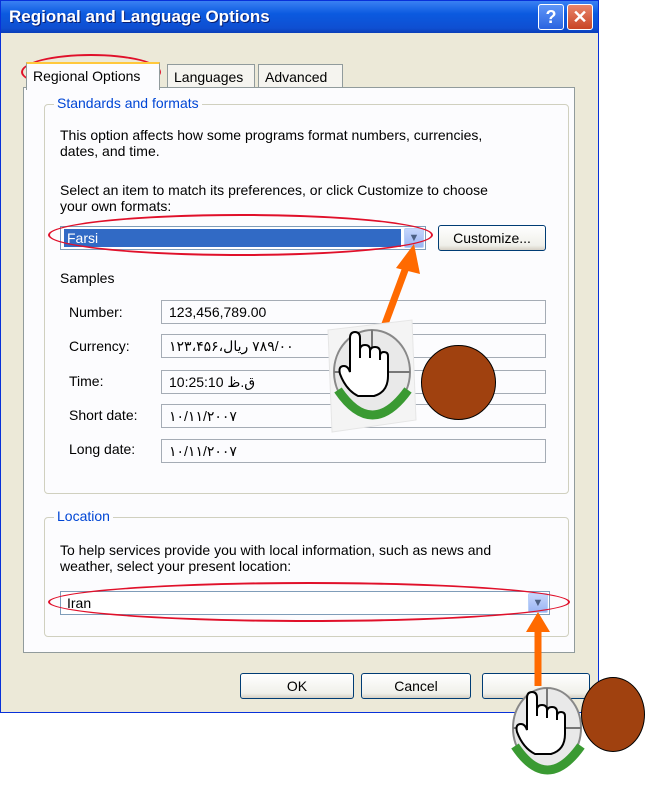 The height and width of the screenshot is (786, 645). What do you see at coordinates (551, 17) in the screenshot?
I see `help-icon: ?` at bounding box center [551, 17].